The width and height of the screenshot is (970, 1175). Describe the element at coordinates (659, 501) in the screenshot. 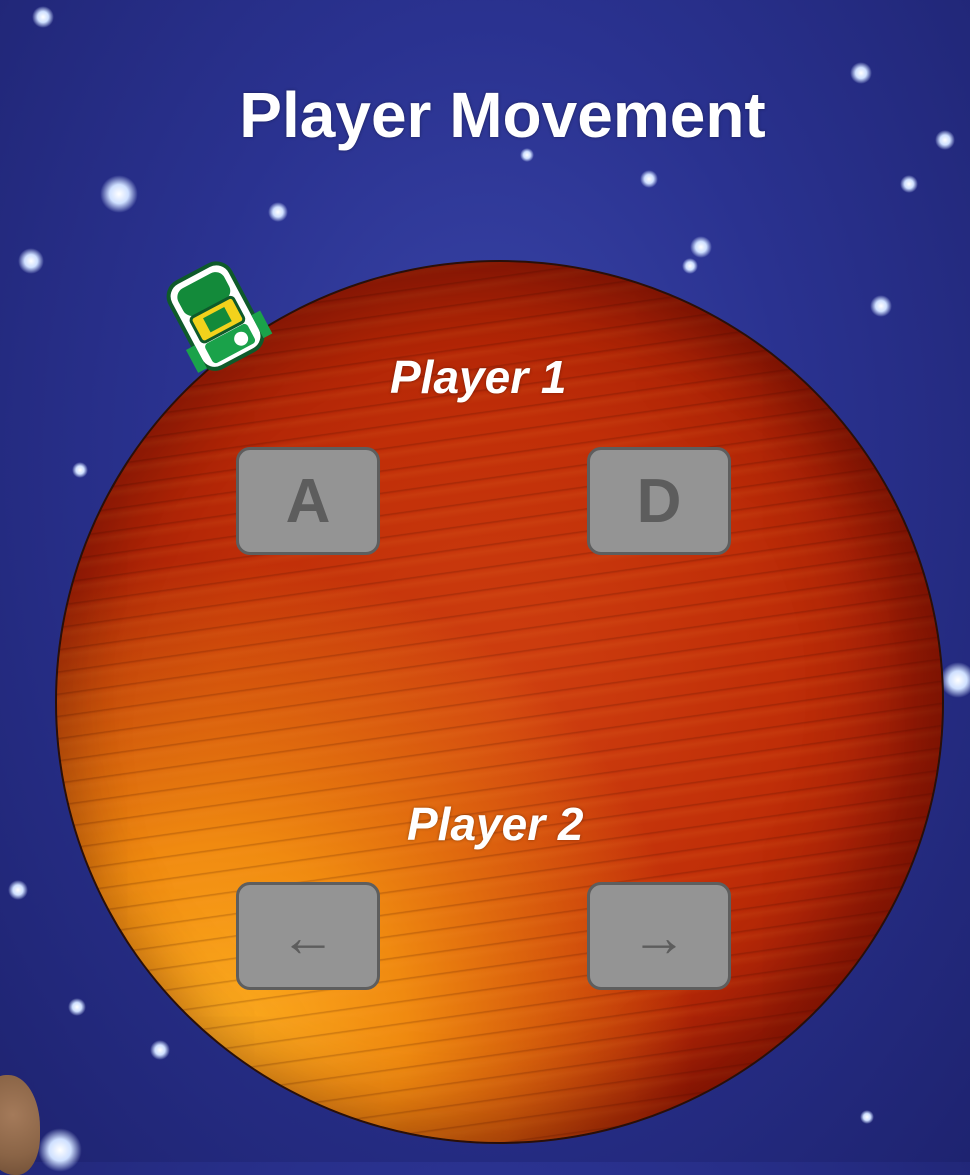

I see `player-1-right-key: D` at that location.